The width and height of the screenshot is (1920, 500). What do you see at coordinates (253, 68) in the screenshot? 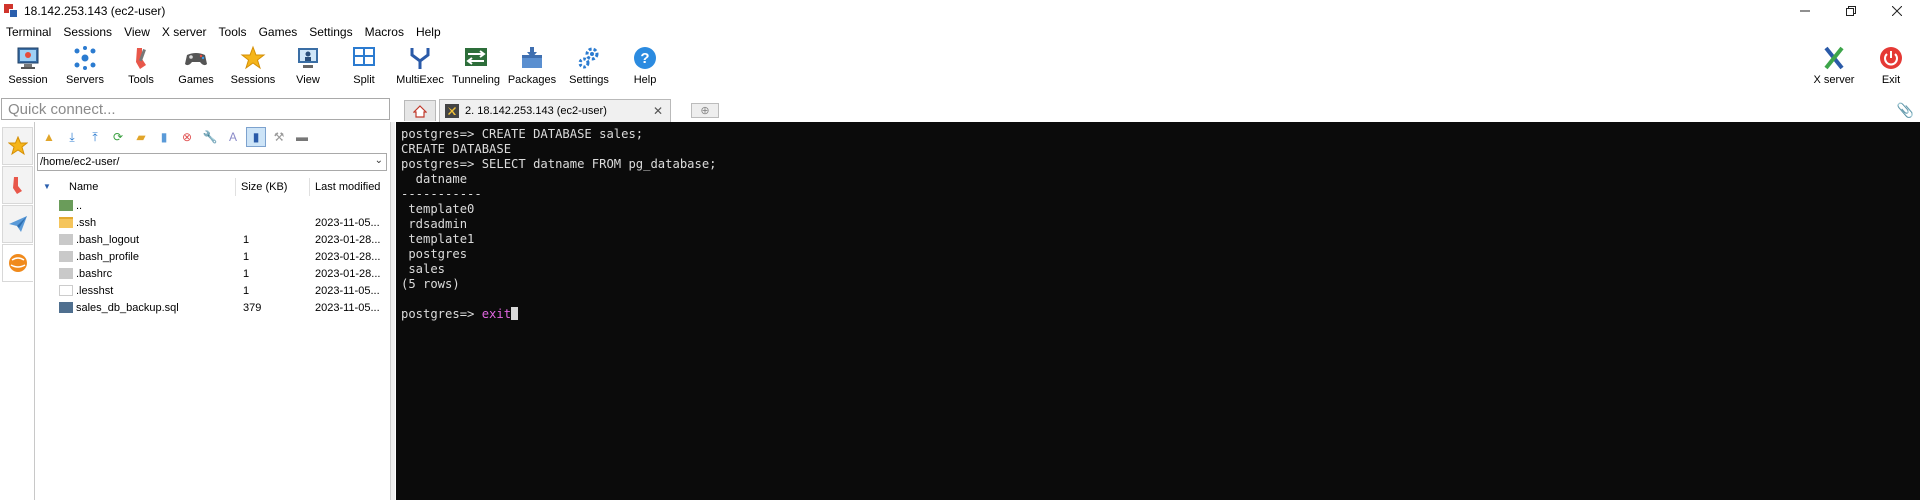
I see `sessions-button: Sessions` at bounding box center [253, 68].